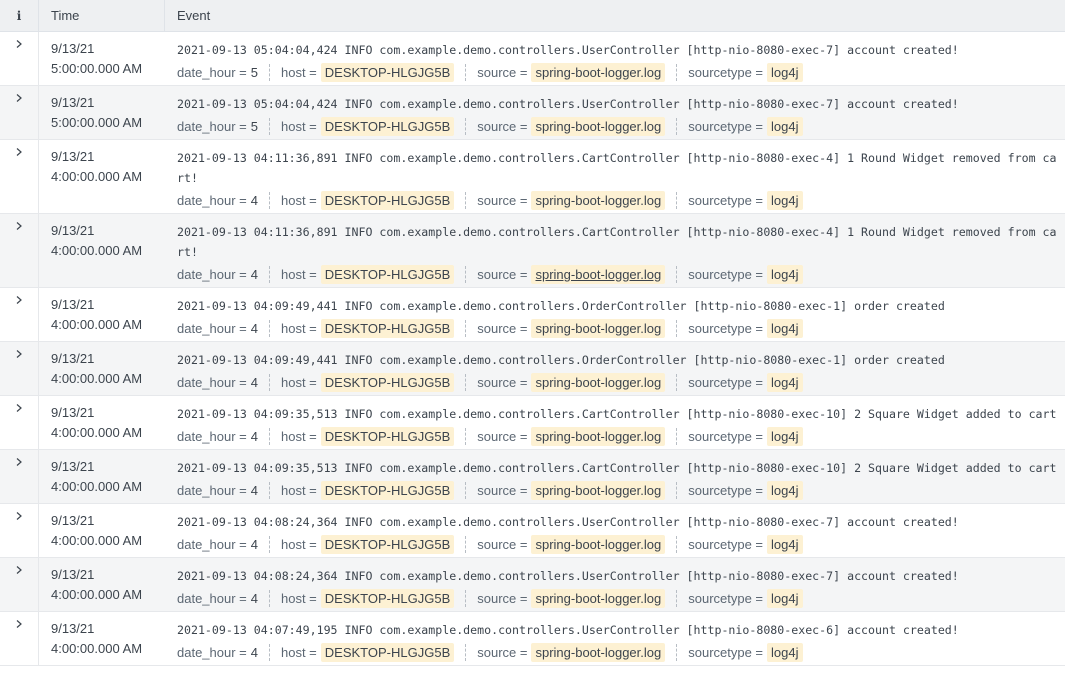 The image size is (1065, 688). I want to click on field-source: source = spring-boot-logger.log, so click(571, 490).